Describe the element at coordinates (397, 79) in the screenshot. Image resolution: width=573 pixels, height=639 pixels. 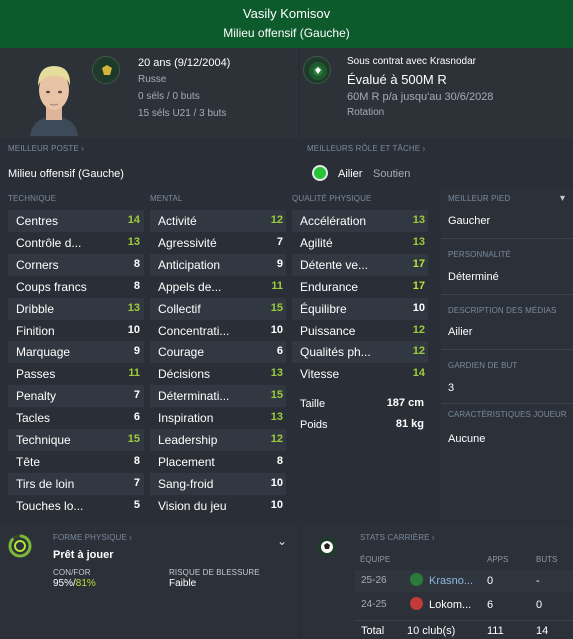
I see `contract-value: Évalué à 500M R` at that location.